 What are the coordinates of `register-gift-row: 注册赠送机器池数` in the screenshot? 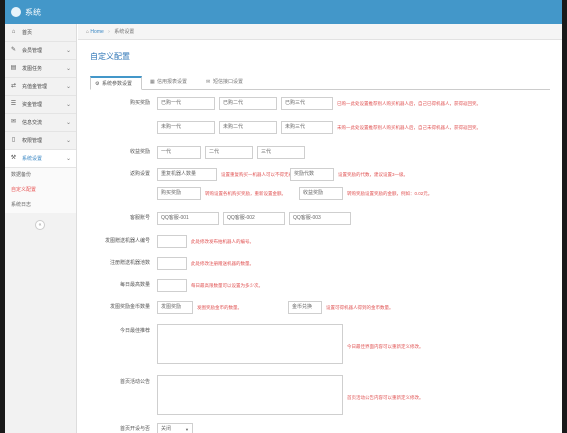 It's located at (120, 263).